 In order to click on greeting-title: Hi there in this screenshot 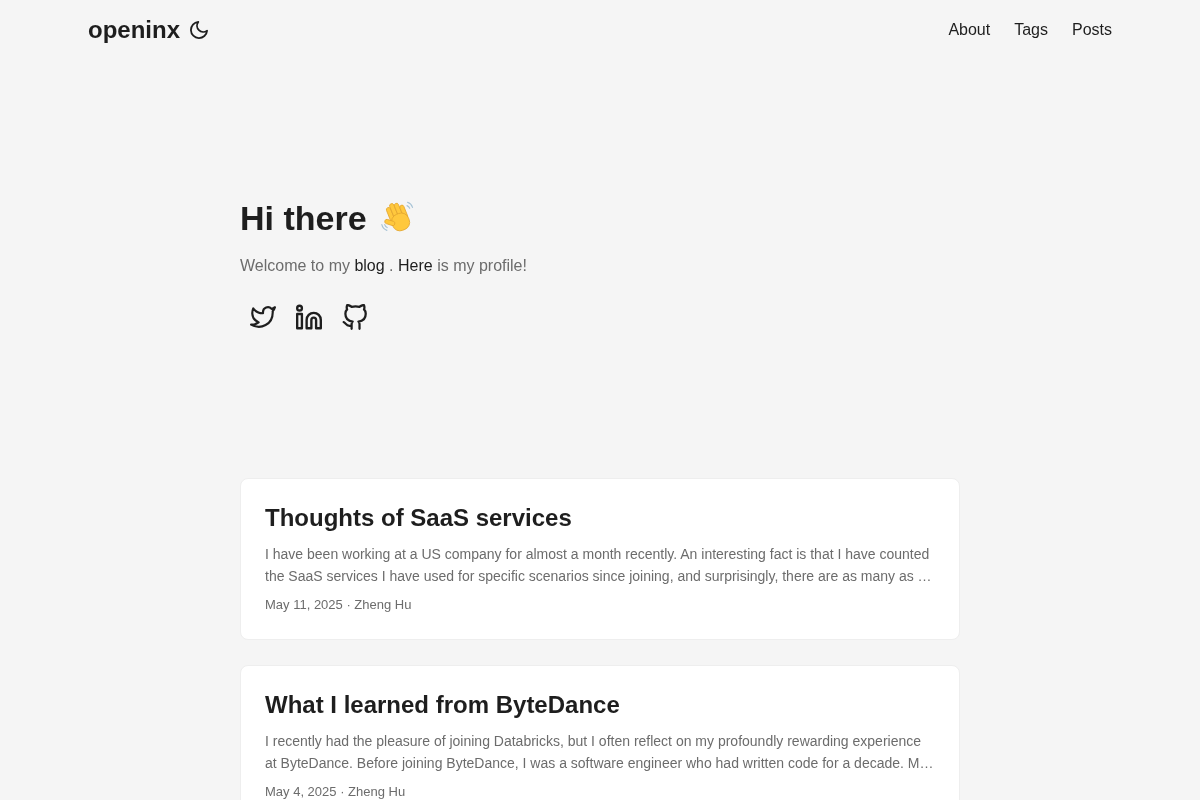, I will do `click(303, 218)`.